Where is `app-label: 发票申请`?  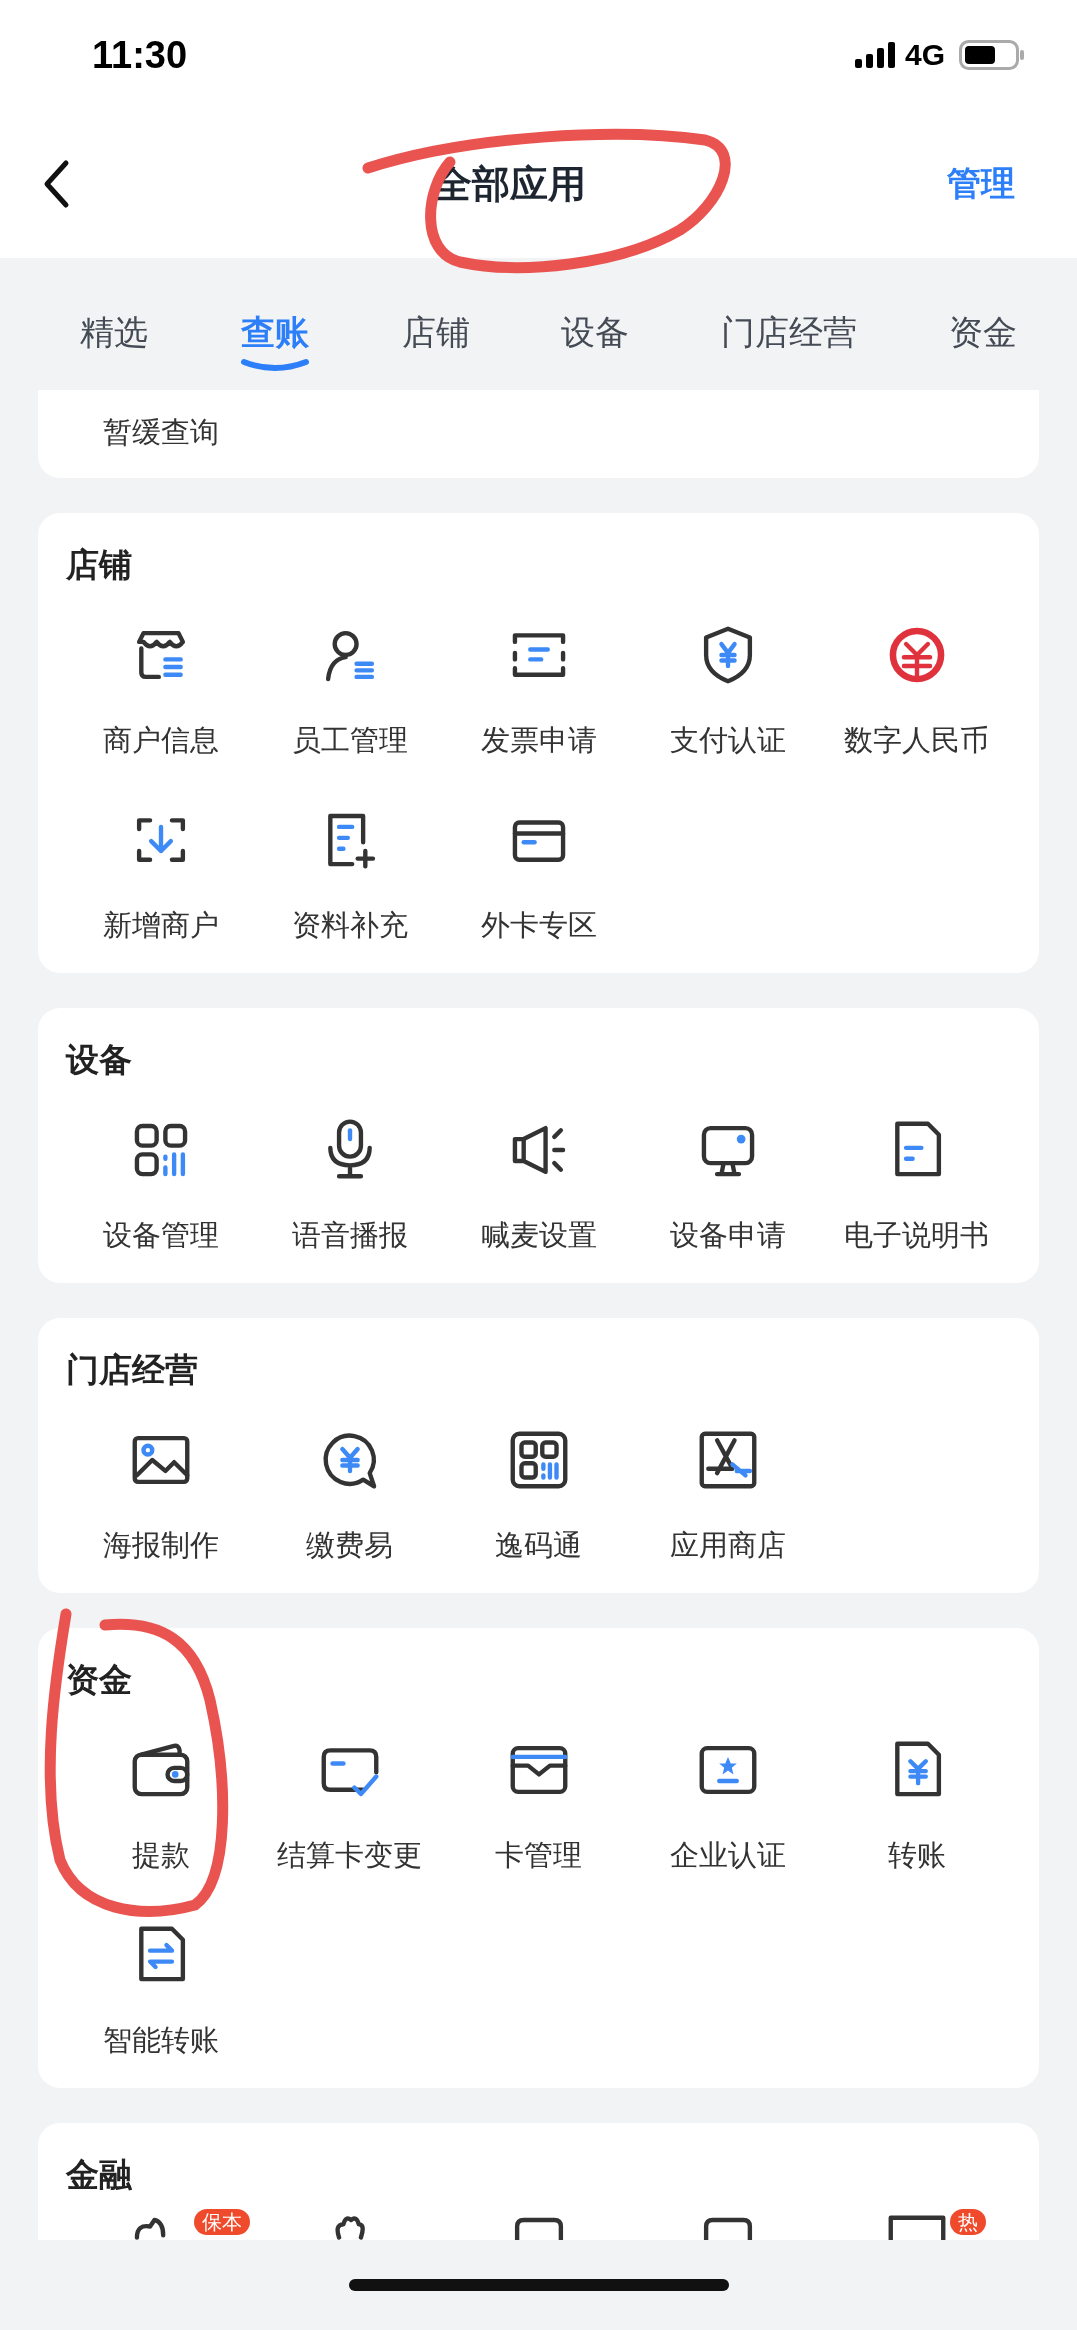
app-label: 发票申请 is located at coordinates (538, 740).